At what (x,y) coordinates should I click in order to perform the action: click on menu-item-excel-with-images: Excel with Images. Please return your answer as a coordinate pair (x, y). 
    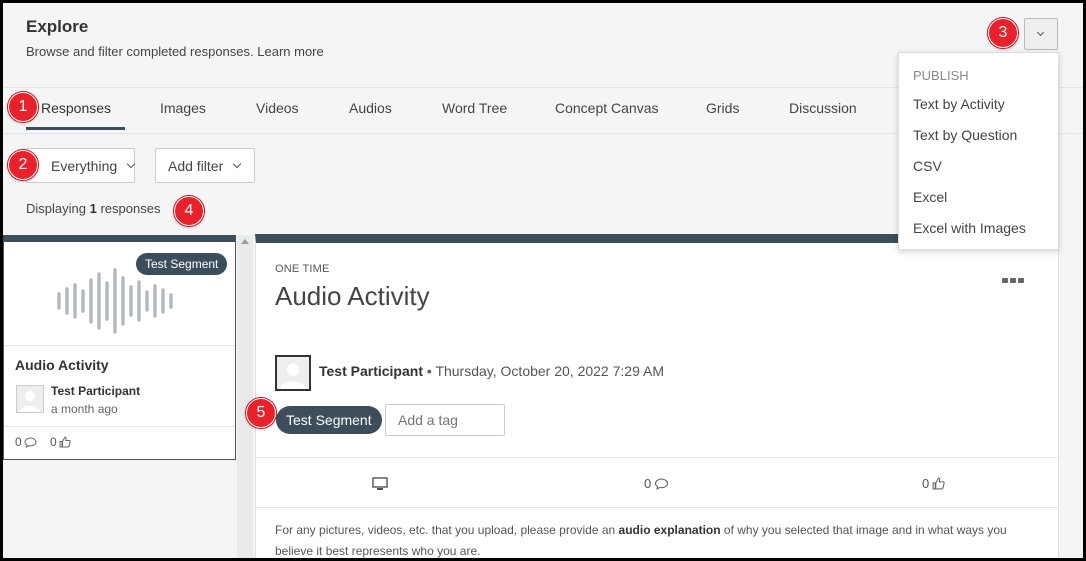
    Looking at the image, I should click on (969, 228).